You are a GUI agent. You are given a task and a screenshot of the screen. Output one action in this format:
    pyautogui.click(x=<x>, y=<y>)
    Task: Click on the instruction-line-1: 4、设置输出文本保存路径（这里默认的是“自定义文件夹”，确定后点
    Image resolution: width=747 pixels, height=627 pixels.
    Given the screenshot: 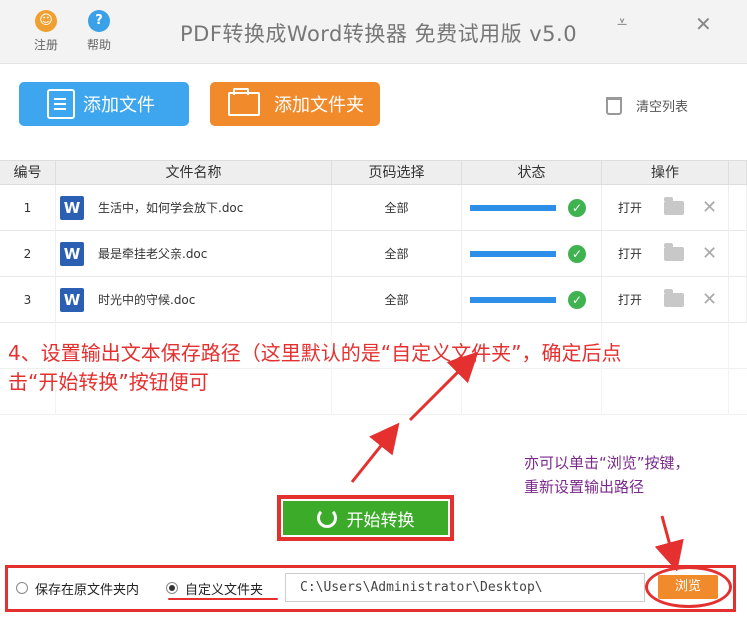 What is the action you would take?
    pyautogui.click(x=315, y=353)
    